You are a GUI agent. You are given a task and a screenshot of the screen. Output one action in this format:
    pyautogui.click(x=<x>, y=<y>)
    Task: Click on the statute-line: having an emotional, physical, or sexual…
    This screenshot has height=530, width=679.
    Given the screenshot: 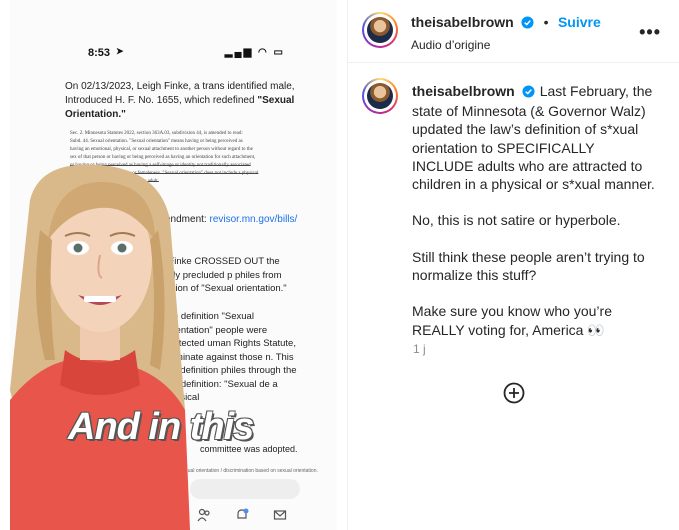 What is the action you would take?
    pyautogui.click(x=161, y=149)
    